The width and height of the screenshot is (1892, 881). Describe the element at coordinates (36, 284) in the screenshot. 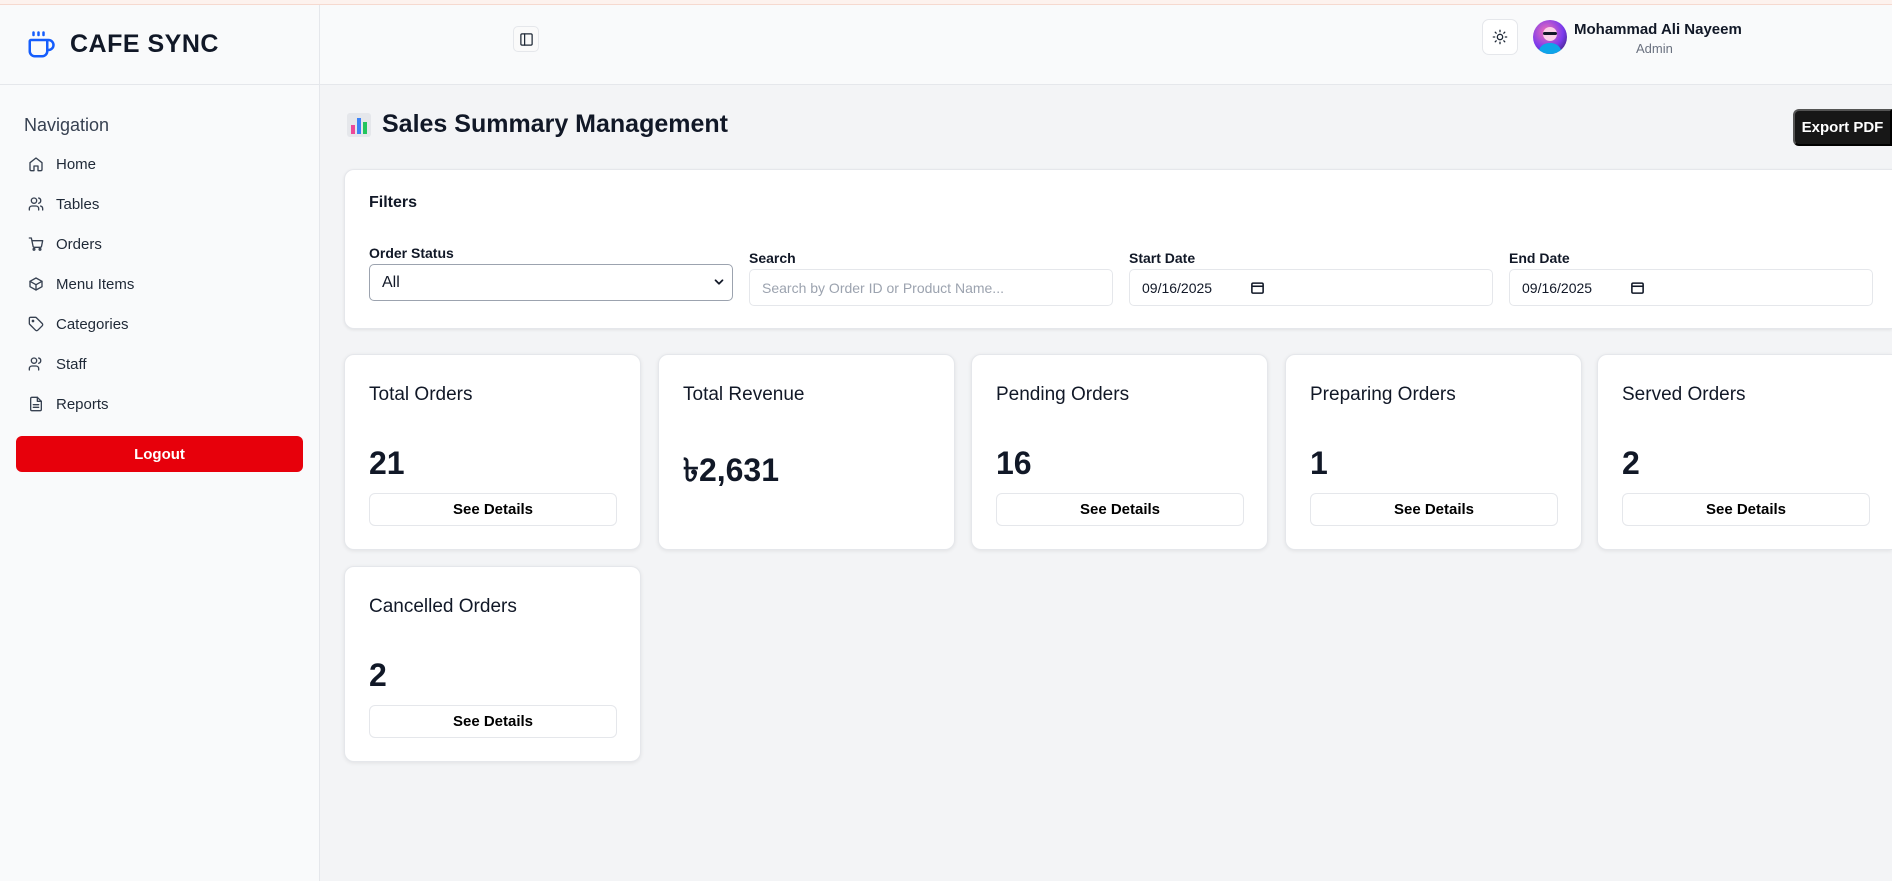

I see `box-icon` at that location.